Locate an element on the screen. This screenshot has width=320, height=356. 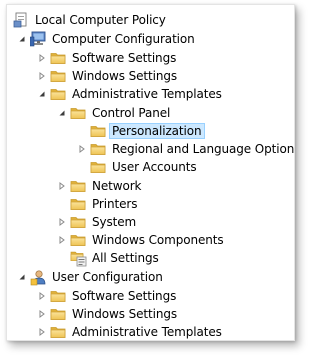
tree-node-user-accounts: User Accounts is located at coordinates (138, 167).